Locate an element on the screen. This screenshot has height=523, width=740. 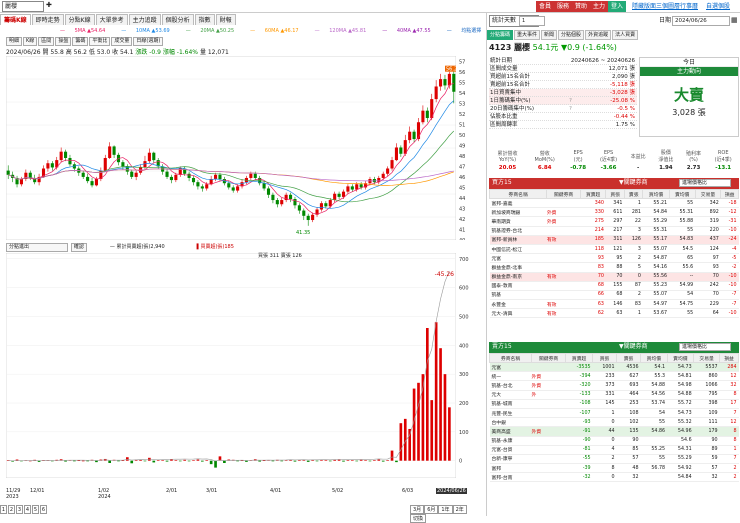
top-button-2: 贊助 is located at coordinates (581, 6).